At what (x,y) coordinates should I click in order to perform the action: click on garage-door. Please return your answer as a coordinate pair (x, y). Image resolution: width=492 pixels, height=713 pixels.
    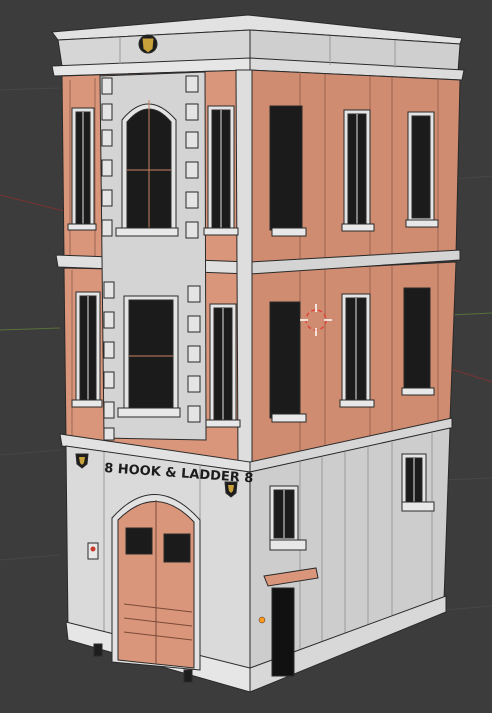
    Looking at the image, I should click on (156, 582).